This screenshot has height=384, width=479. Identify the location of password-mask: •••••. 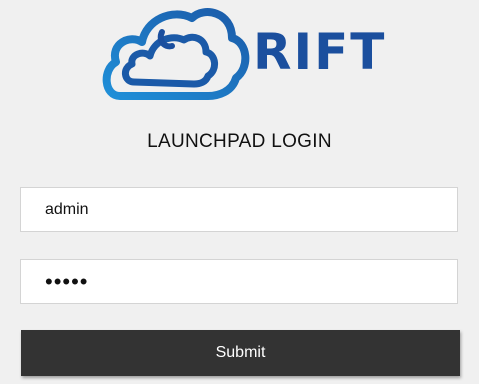
(67, 281).